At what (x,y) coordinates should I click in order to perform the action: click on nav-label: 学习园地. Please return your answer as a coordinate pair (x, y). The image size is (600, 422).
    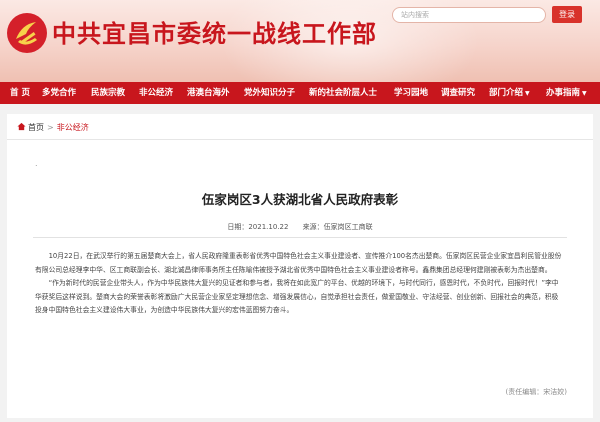
    Looking at the image, I should click on (411, 93).